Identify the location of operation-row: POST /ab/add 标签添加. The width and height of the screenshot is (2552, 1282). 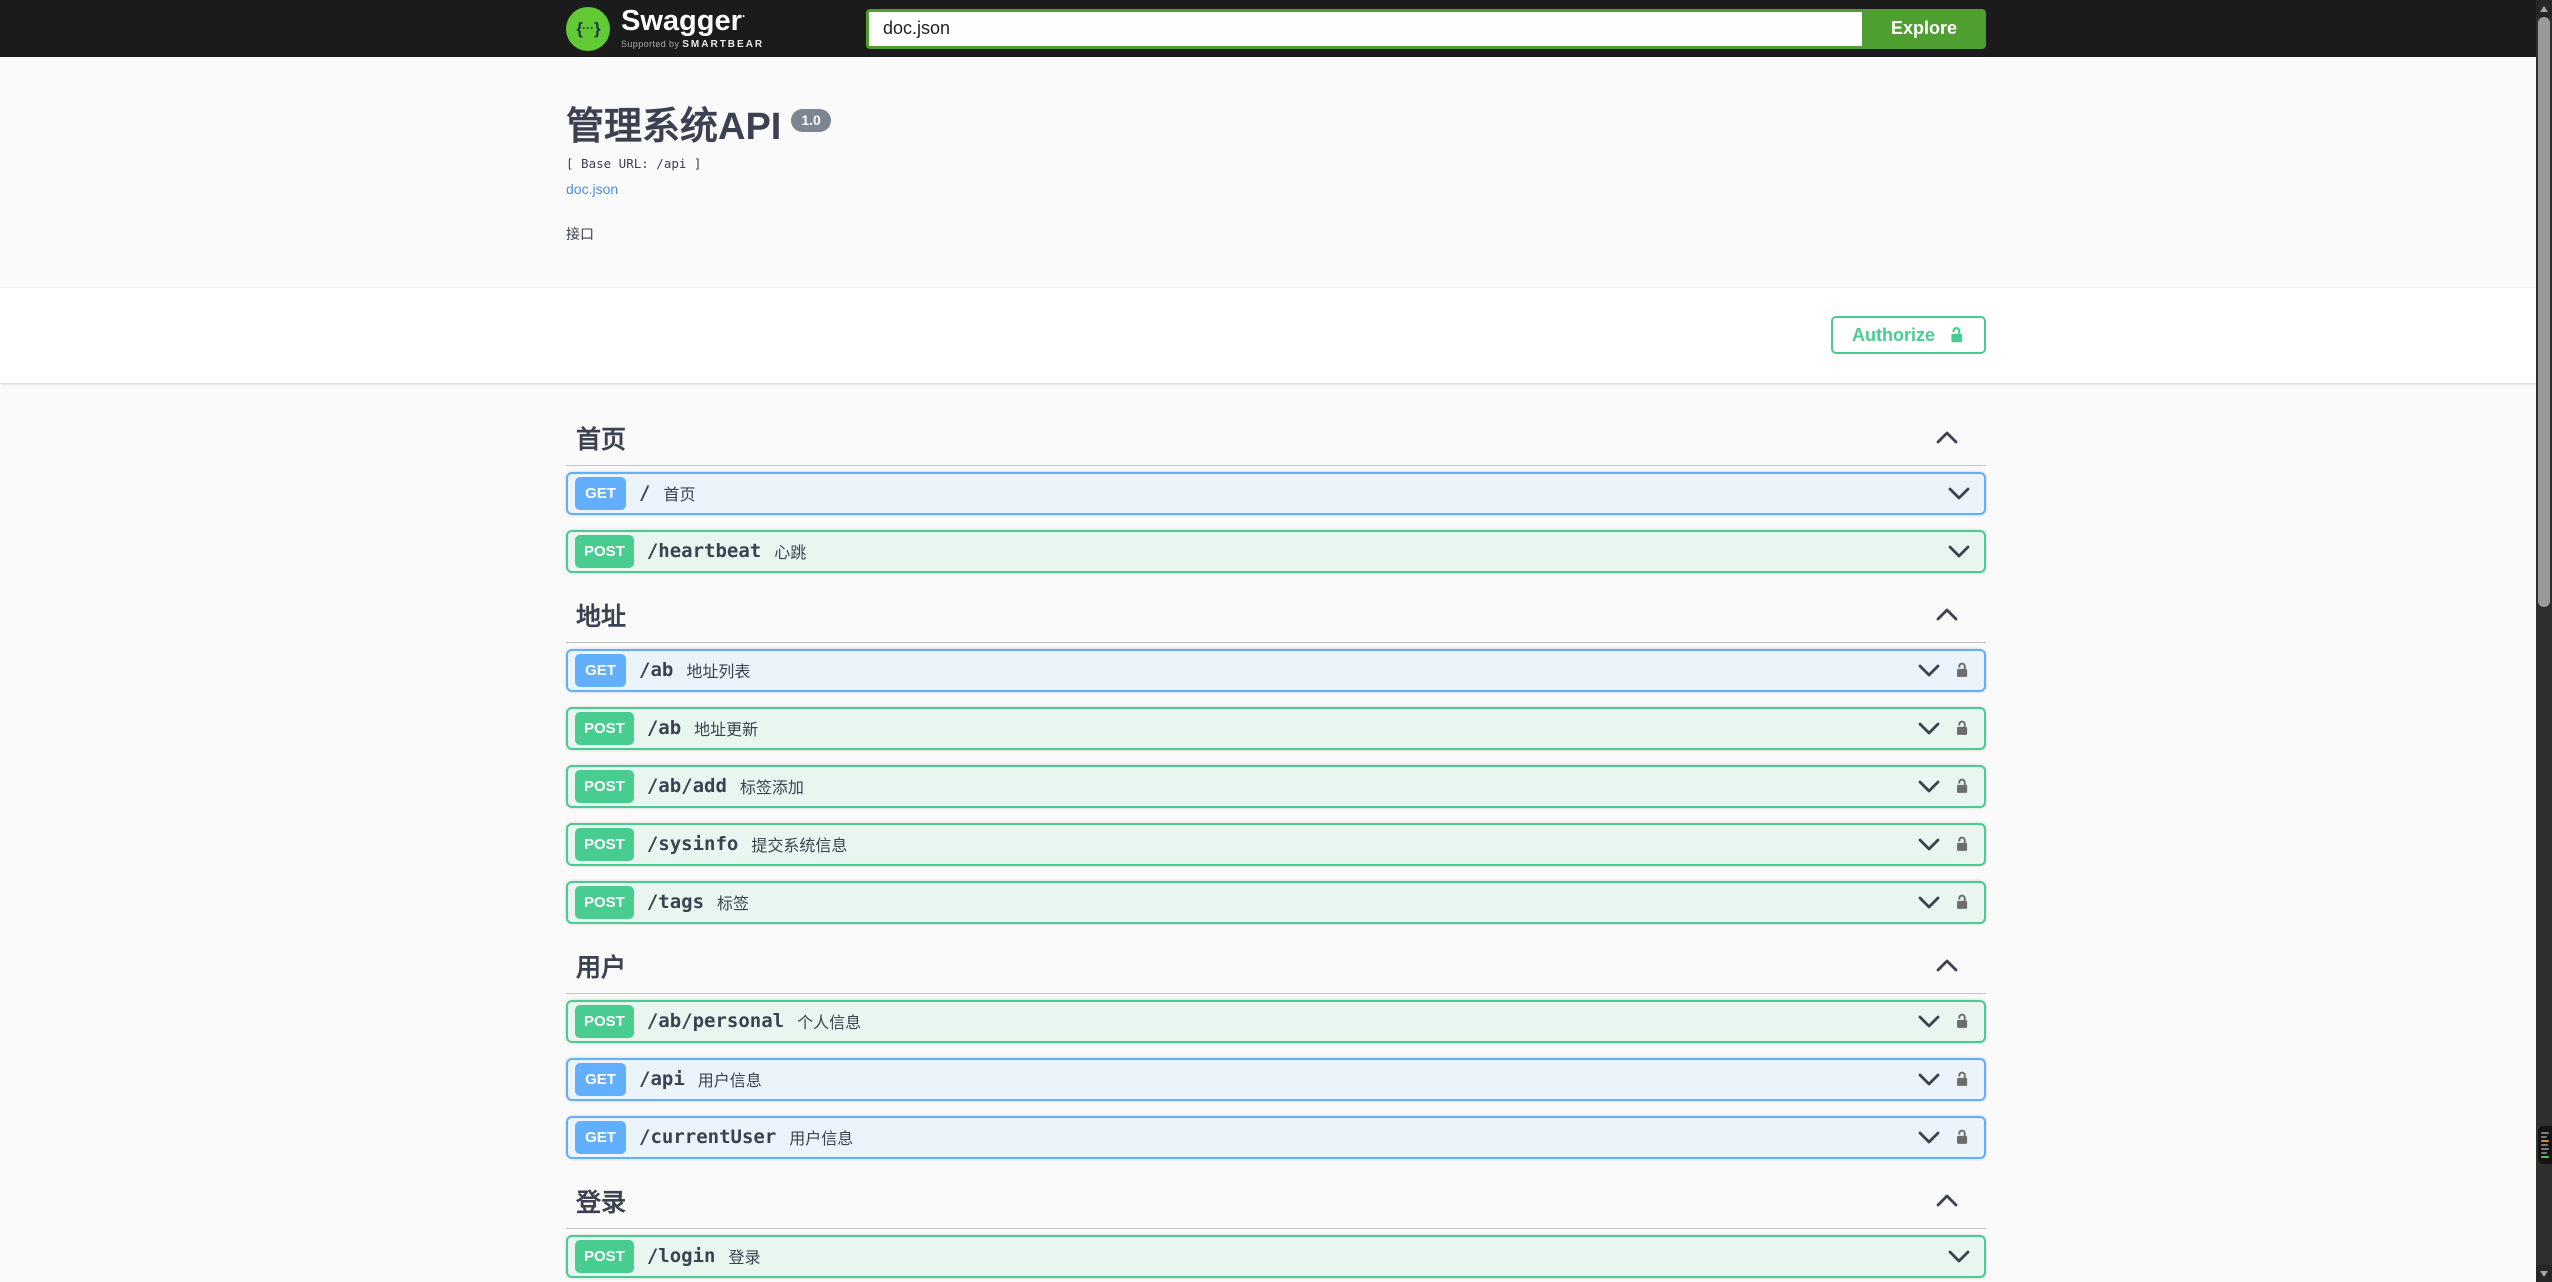
(1276, 786).